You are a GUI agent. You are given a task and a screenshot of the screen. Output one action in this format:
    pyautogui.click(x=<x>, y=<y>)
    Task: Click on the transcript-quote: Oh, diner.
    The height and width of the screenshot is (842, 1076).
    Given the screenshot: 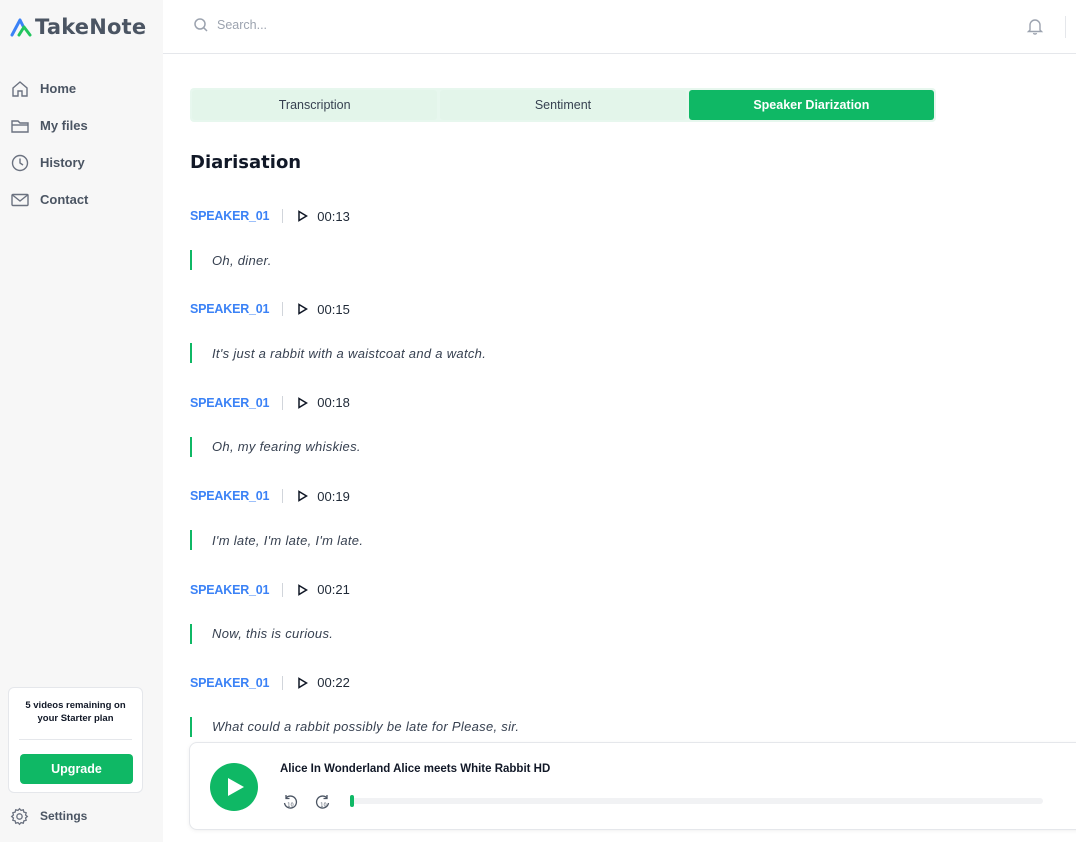 What is the action you would take?
    pyautogui.click(x=231, y=260)
    